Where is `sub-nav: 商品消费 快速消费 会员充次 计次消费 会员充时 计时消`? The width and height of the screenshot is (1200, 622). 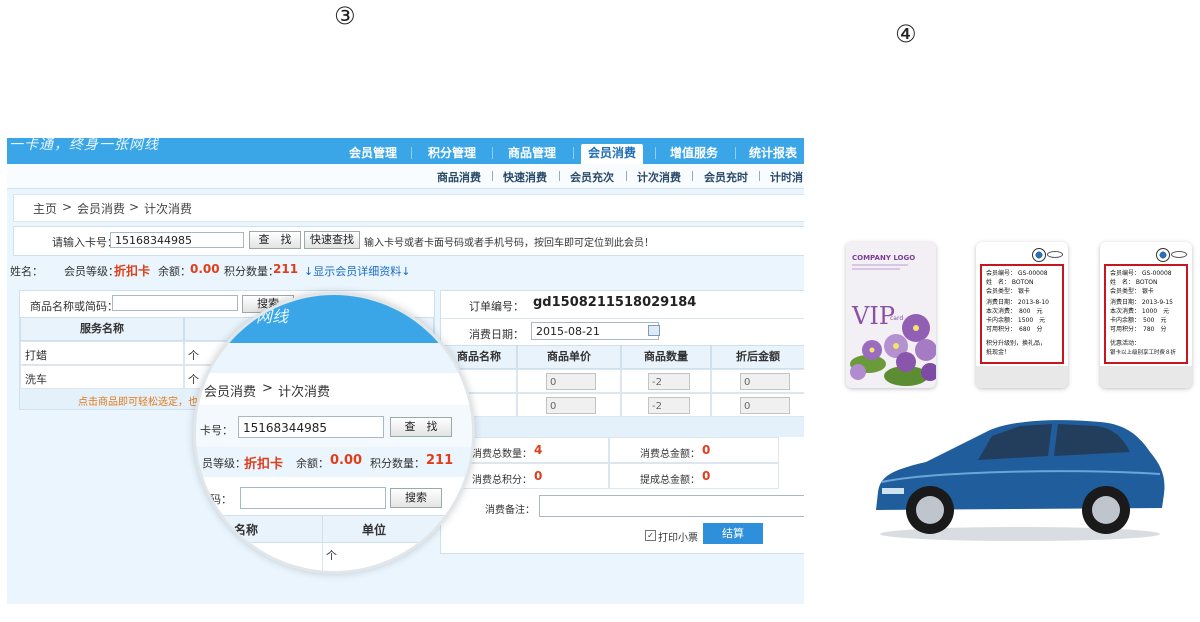 sub-nav: 商品消费 快速消费 会员充次 计次消费 会员充时 计时消 is located at coordinates (405, 176).